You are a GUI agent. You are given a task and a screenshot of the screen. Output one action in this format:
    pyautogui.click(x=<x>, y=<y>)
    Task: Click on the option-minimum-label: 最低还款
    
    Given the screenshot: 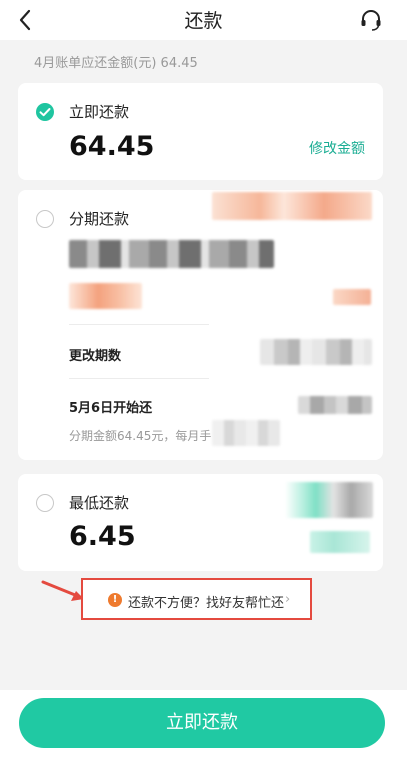 What is the action you would take?
    pyautogui.click(x=99, y=503)
    